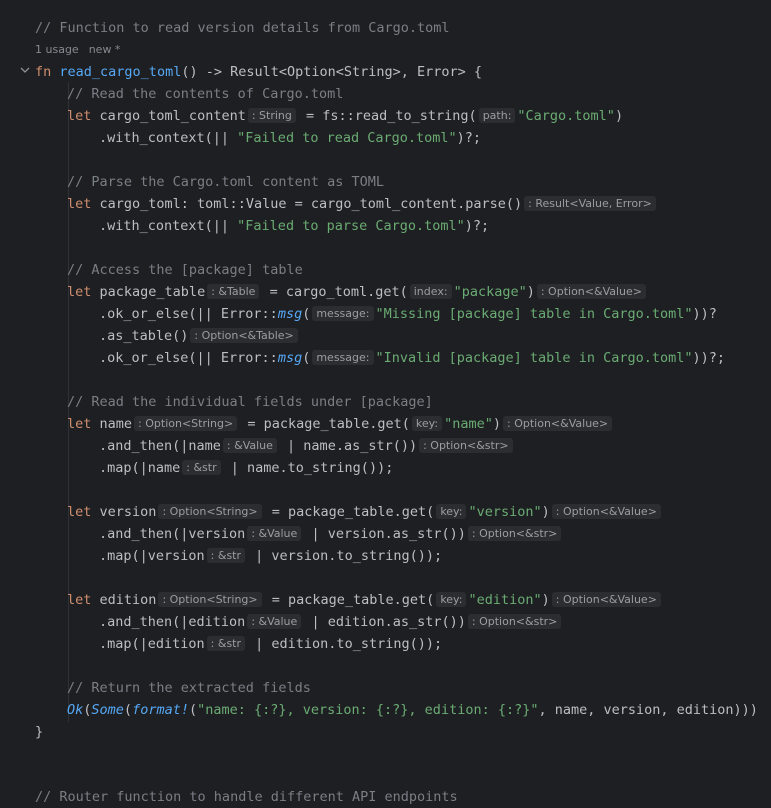  What do you see at coordinates (82, 50) in the screenshot?
I see `code-vision-meta: 1 usage new *` at bounding box center [82, 50].